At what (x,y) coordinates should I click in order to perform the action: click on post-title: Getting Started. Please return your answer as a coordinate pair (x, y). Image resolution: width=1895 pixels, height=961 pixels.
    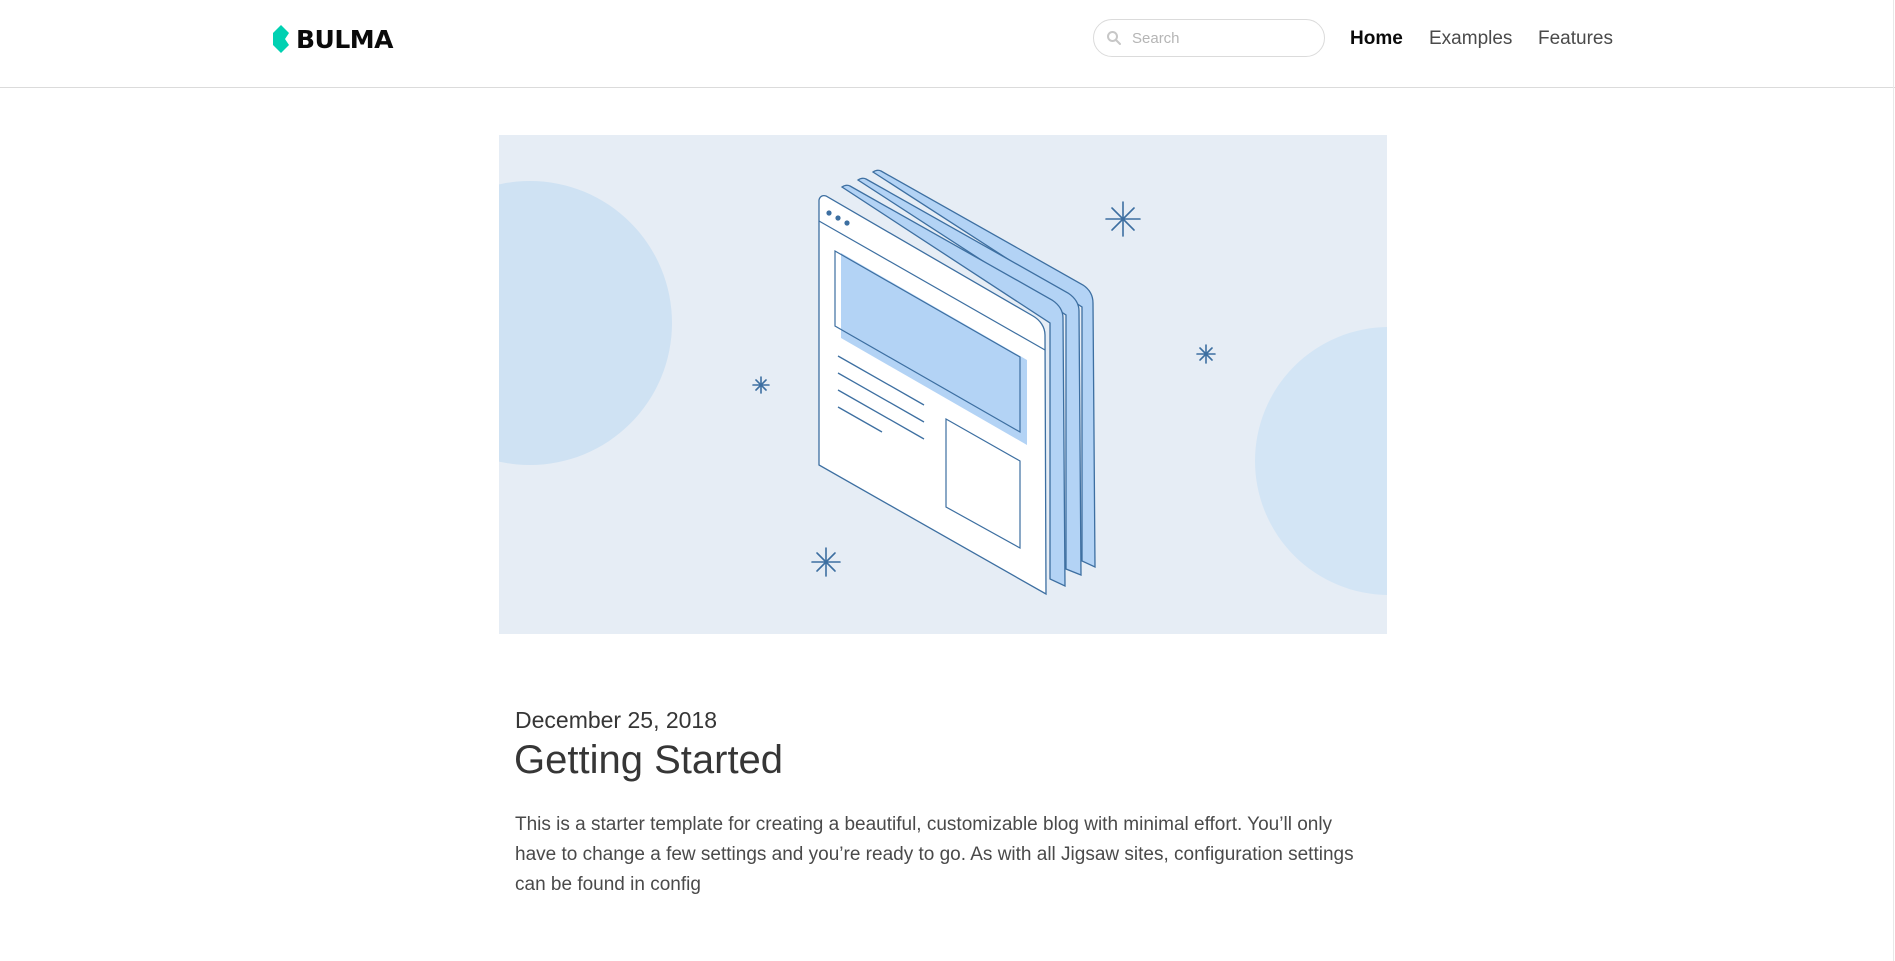
    Looking at the image, I should click on (648, 760).